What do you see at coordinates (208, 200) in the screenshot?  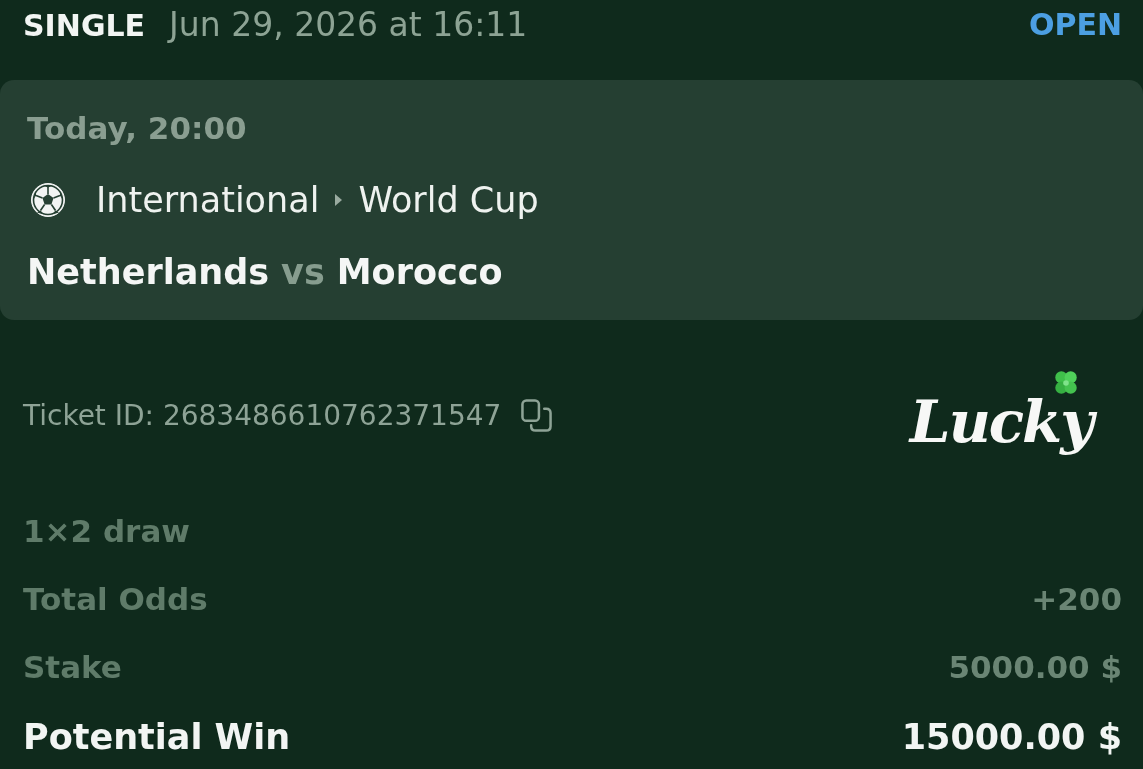 I see `category-label: International` at bounding box center [208, 200].